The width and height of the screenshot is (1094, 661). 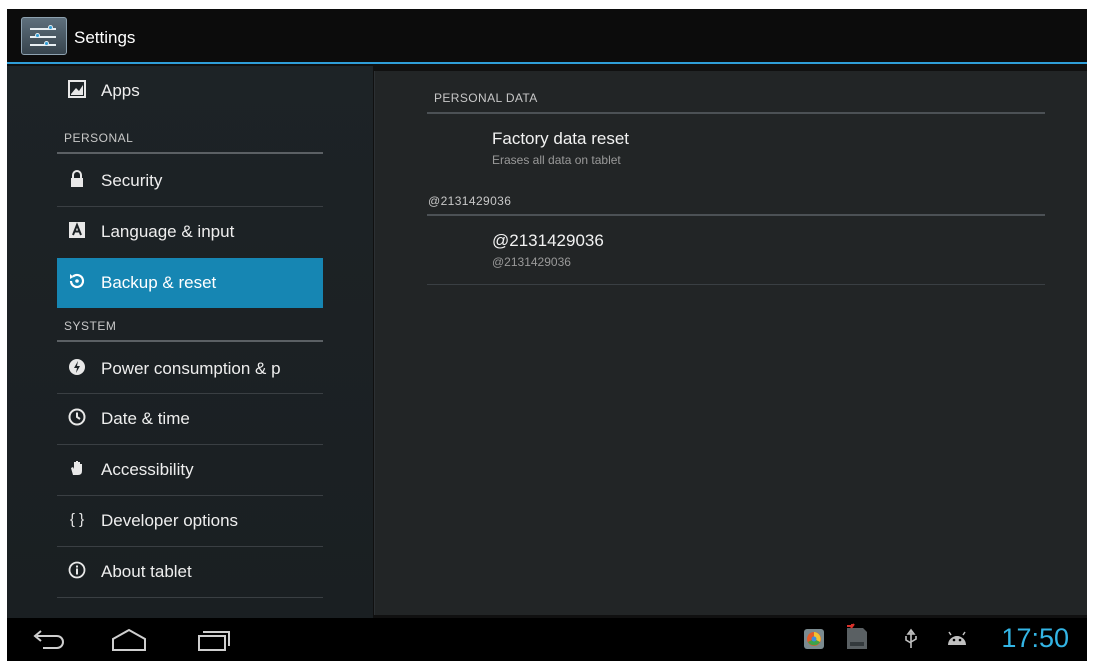 What do you see at coordinates (814, 639) in the screenshot?
I see `app-notification-icon` at bounding box center [814, 639].